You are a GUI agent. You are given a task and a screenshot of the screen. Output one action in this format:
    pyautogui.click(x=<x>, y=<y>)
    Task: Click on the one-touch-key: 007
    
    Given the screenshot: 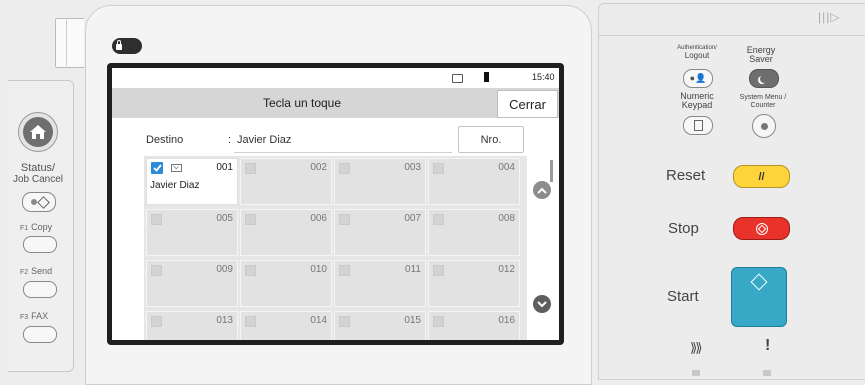 What is the action you would take?
    pyautogui.click(x=380, y=232)
    